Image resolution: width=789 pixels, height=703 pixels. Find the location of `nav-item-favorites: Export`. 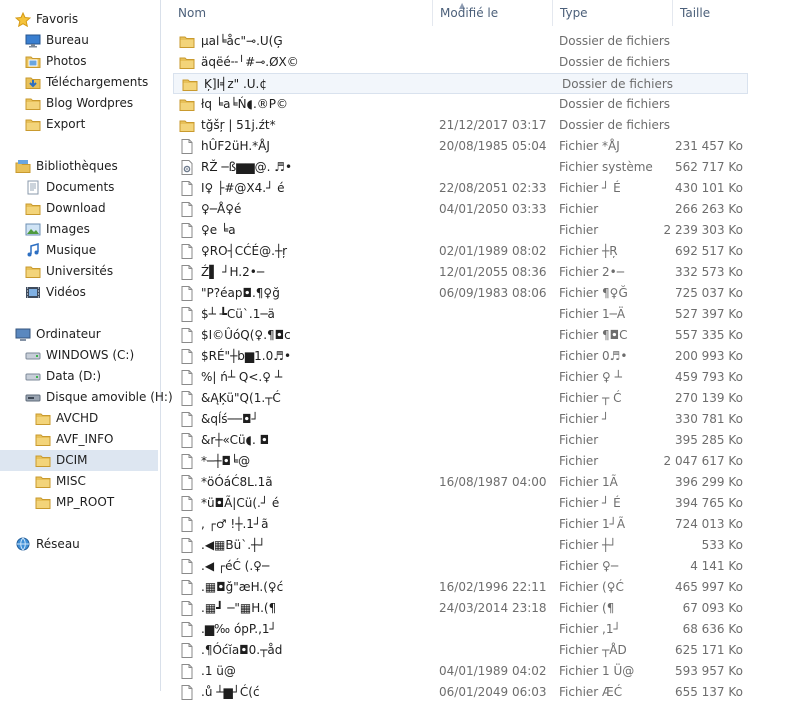

nav-item-favorites: Export is located at coordinates (79, 124).